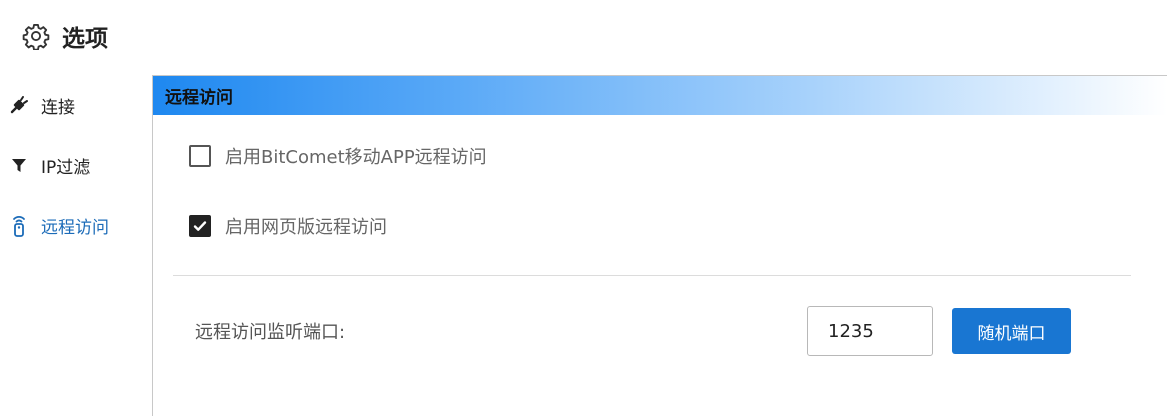 The width and height of the screenshot is (1167, 416). I want to click on gear-icon, so click(36, 36).